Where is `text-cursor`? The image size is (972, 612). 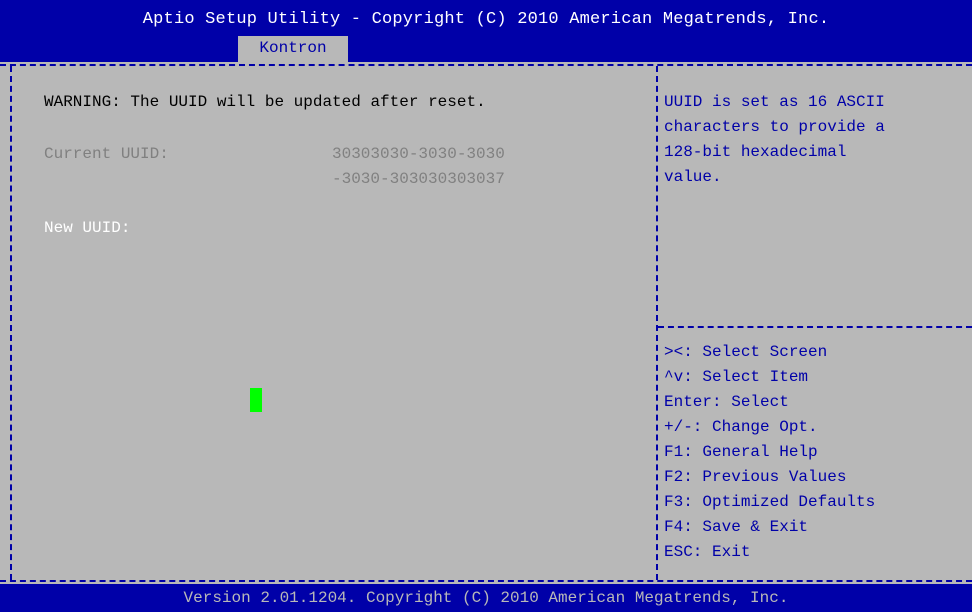
text-cursor is located at coordinates (256, 400).